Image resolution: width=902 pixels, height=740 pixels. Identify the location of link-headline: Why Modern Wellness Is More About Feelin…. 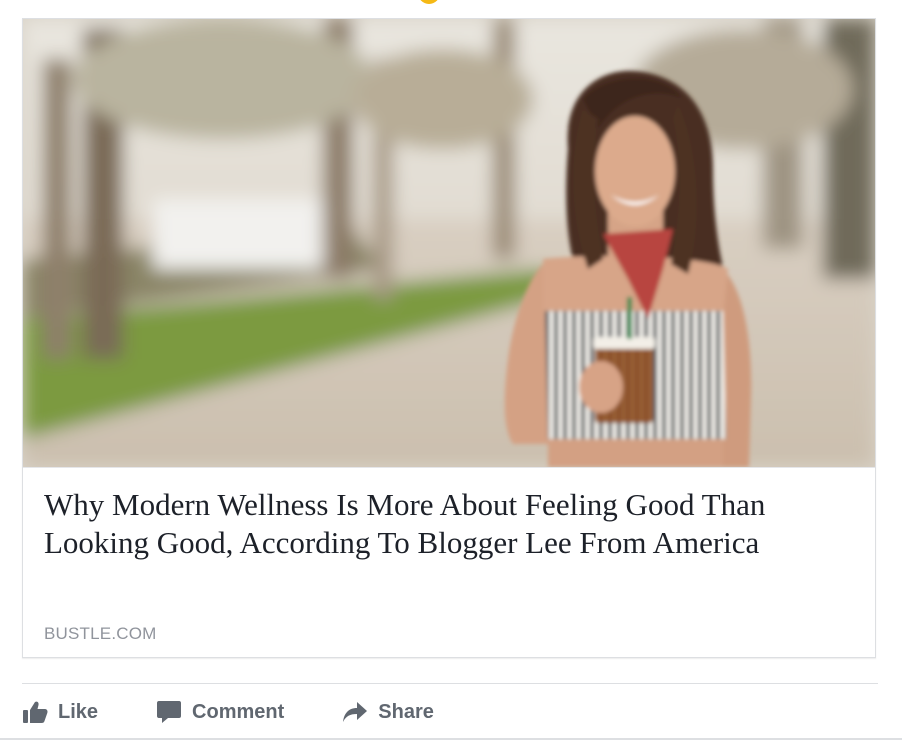
(444, 524).